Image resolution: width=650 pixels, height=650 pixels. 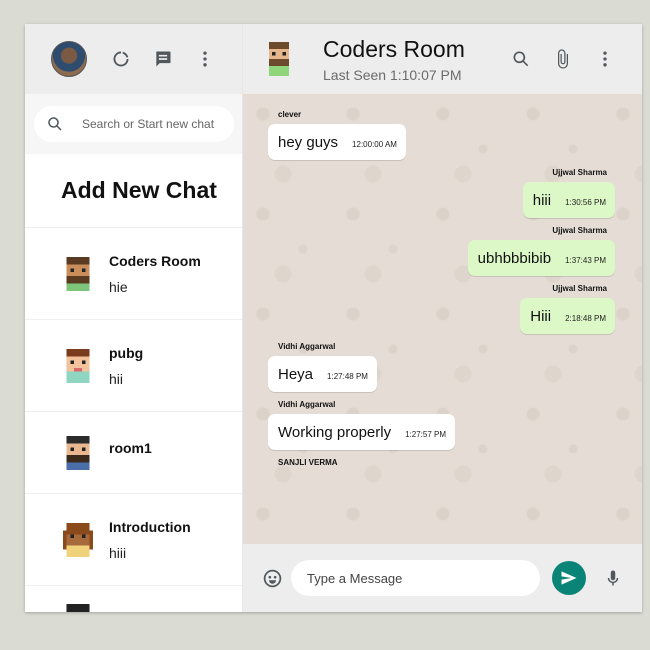 I want to click on message-time: 1:37:43 PM, so click(x=585, y=260).